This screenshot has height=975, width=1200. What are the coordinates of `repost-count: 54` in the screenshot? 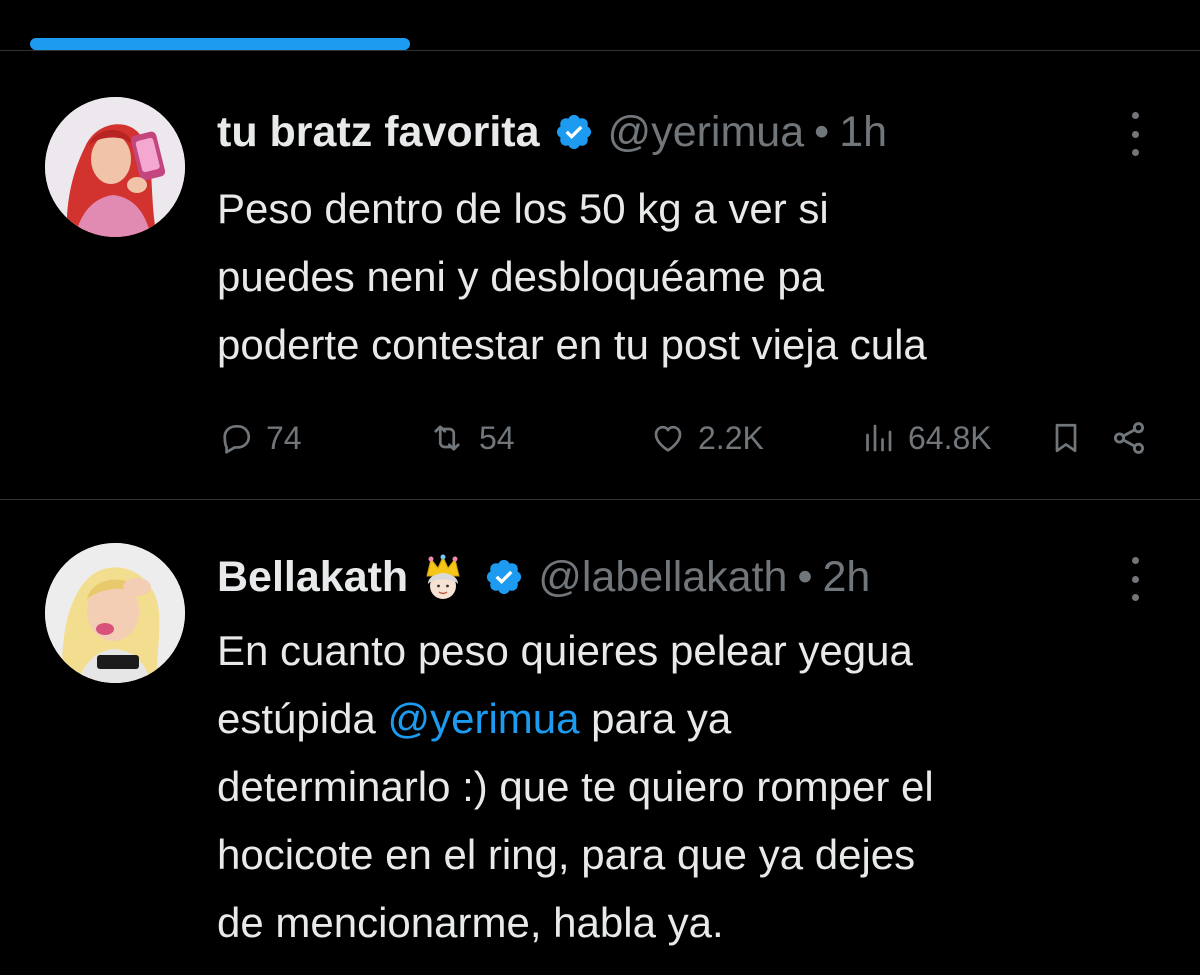 It's located at (497, 437).